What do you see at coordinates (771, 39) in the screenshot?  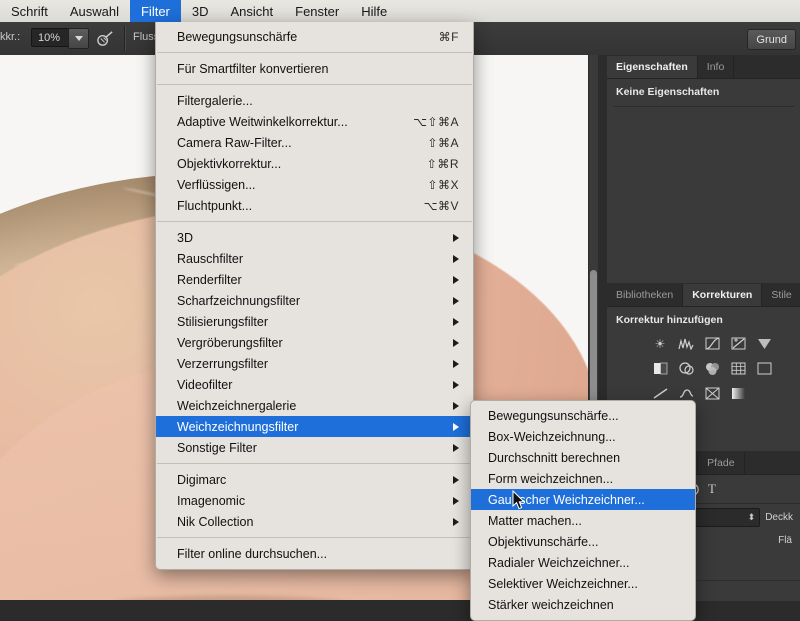 I see `workspace-switcher-button: Grund` at bounding box center [771, 39].